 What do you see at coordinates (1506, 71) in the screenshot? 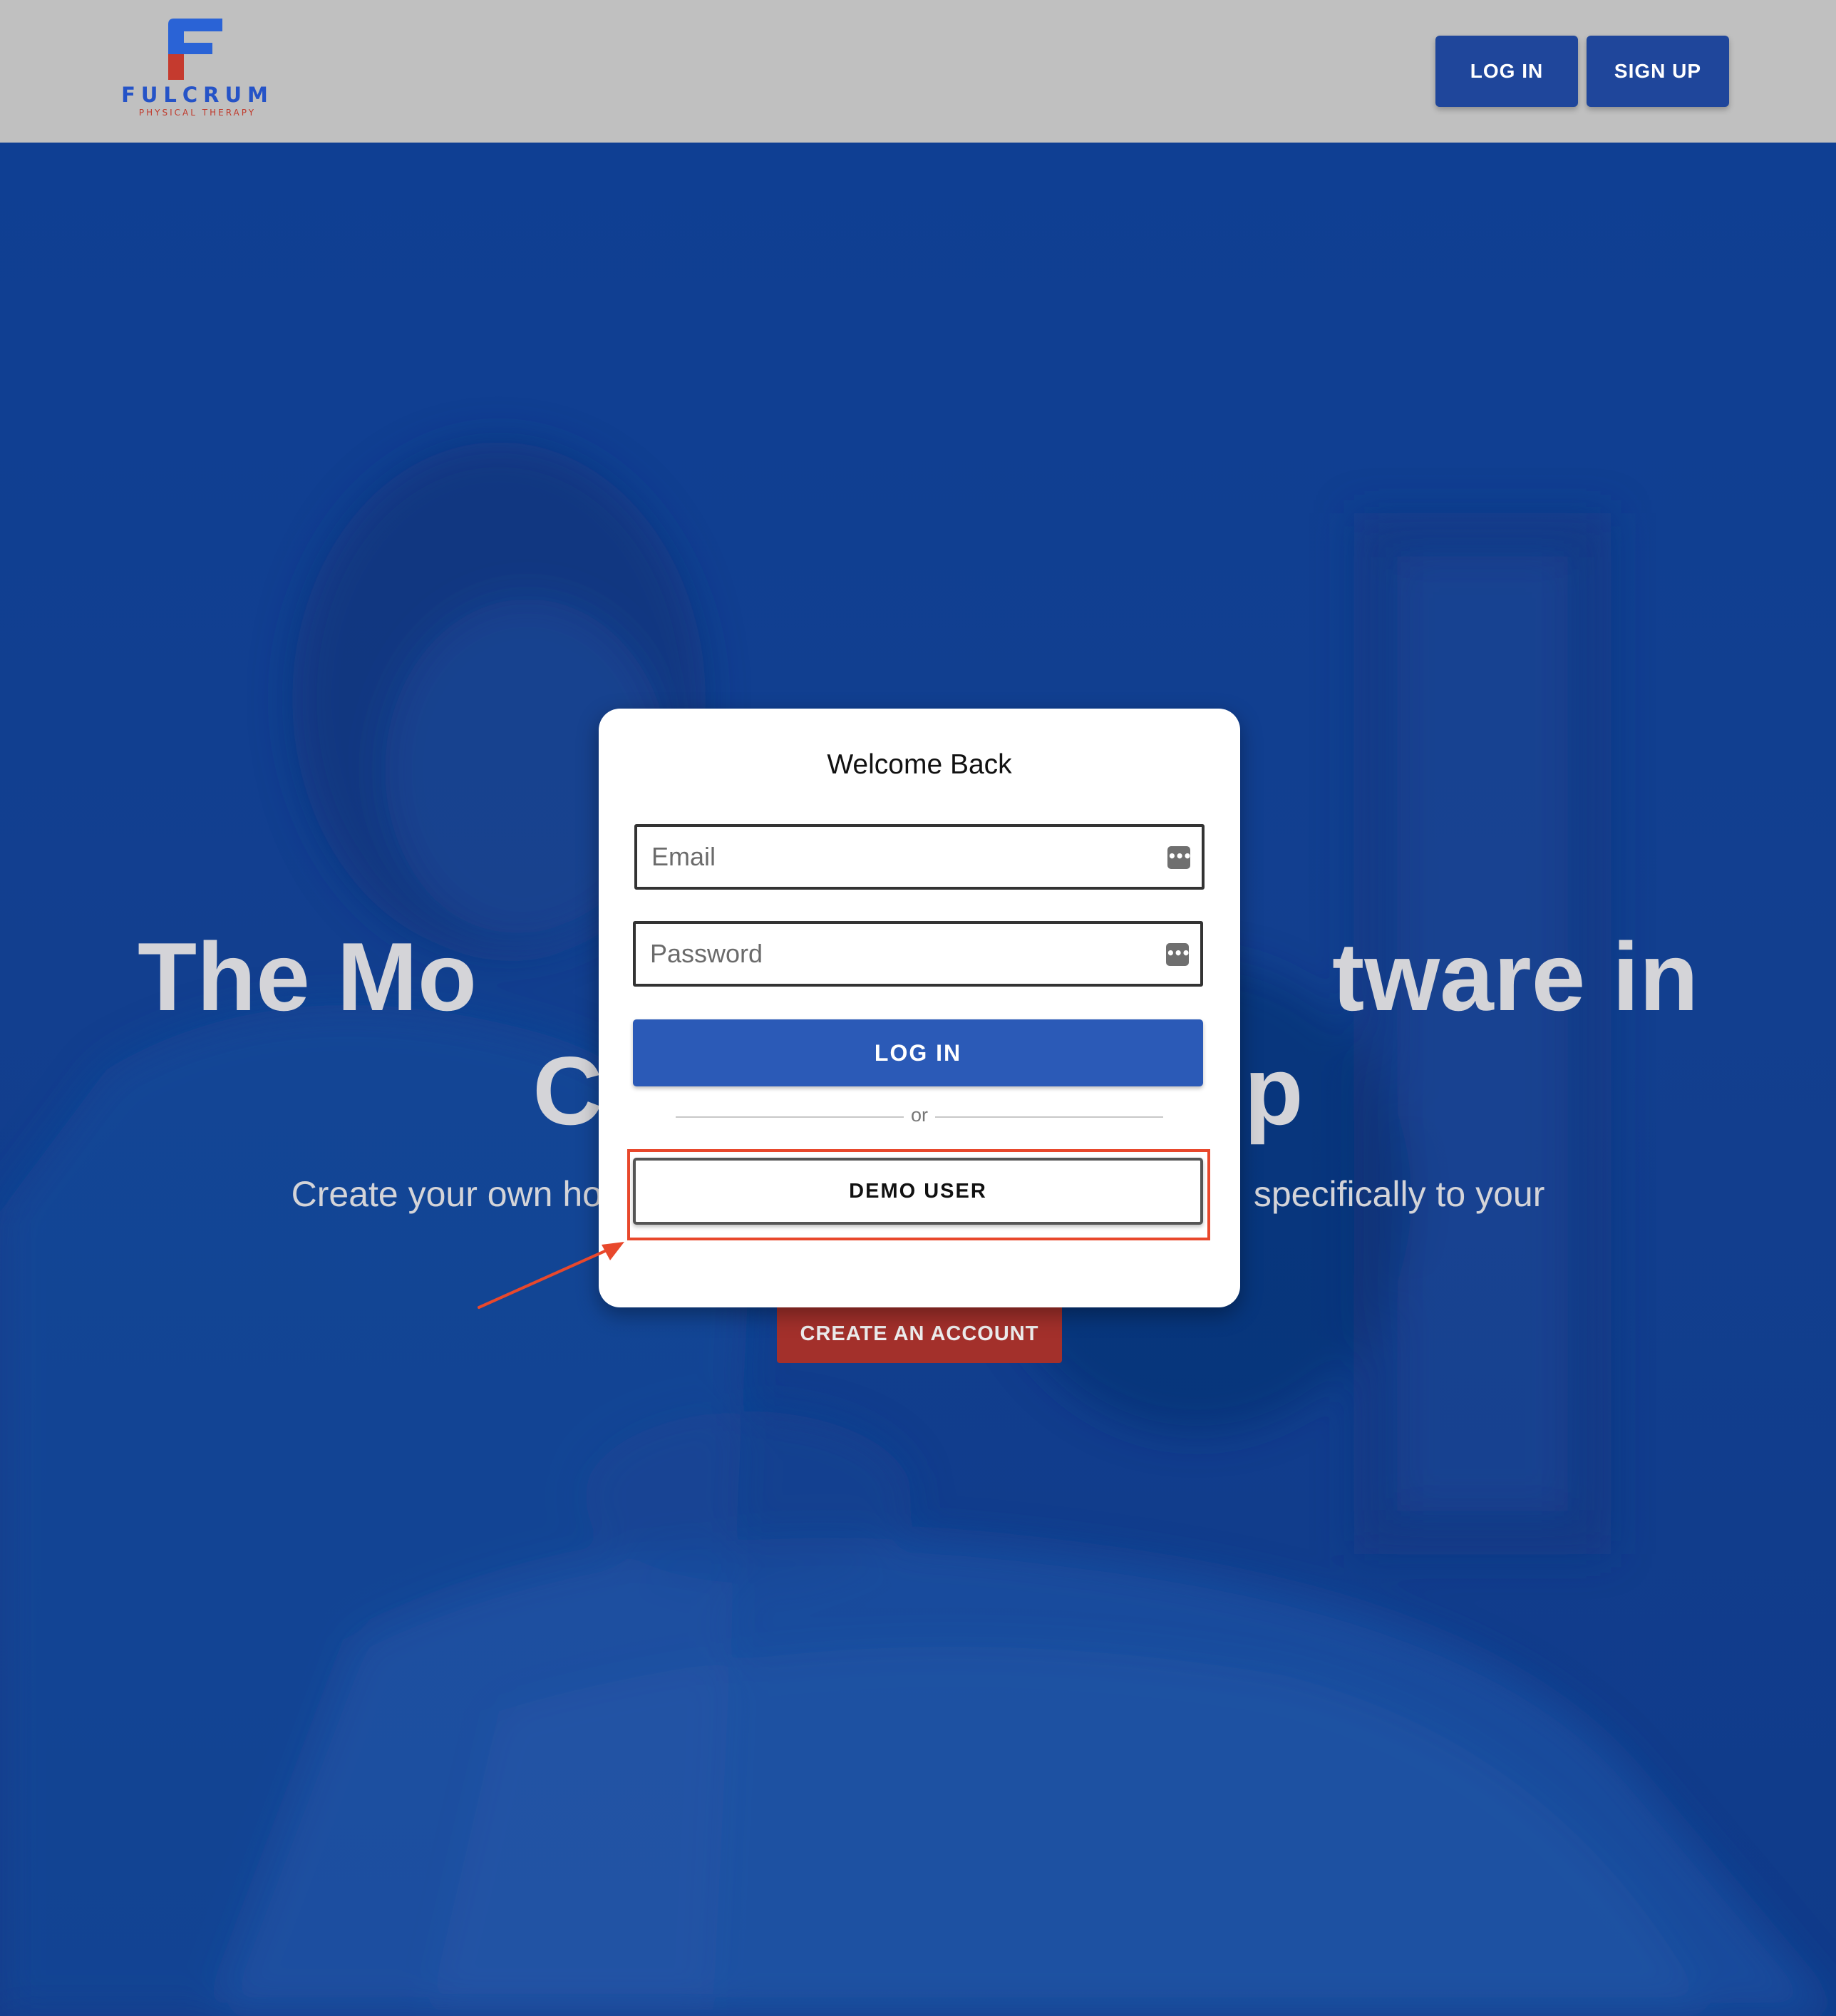
I see `header-login-button: LOG IN` at bounding box center [1506, 71].